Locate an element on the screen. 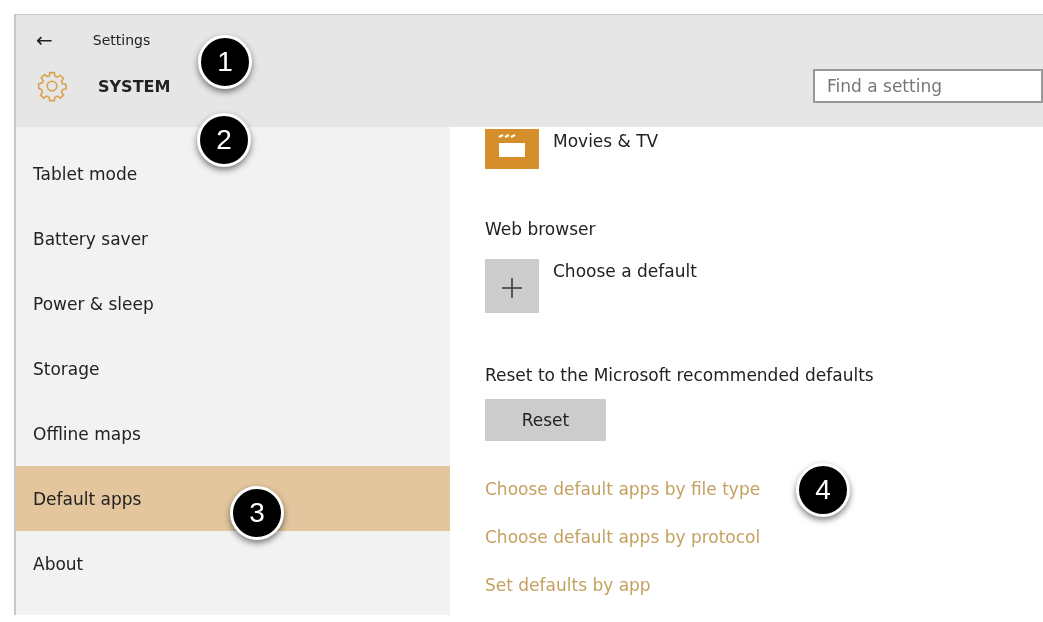 The height and width of the screenshot is (622, 1043). app-name: Choose a default is located at coordinates (625, 271).